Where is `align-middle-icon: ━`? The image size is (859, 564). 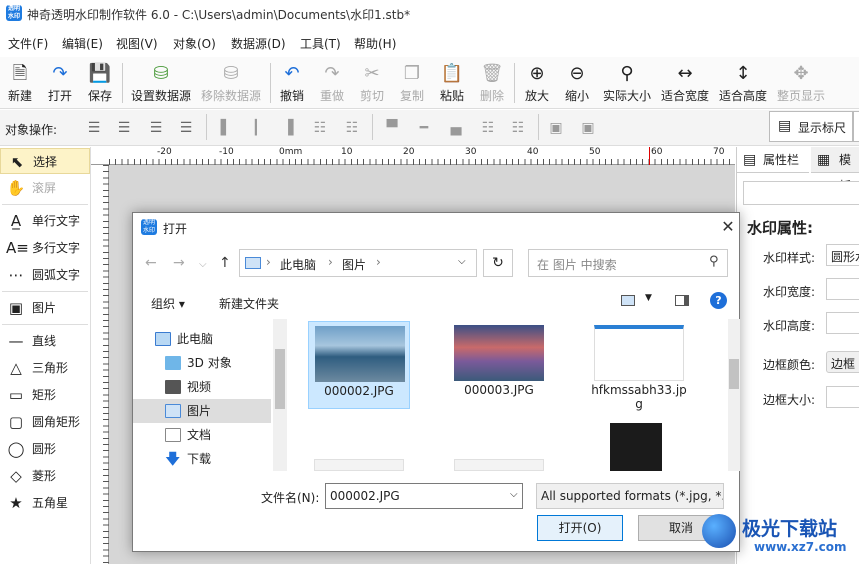
align-middle-icon: ━ is located at coordinates (424, 128).